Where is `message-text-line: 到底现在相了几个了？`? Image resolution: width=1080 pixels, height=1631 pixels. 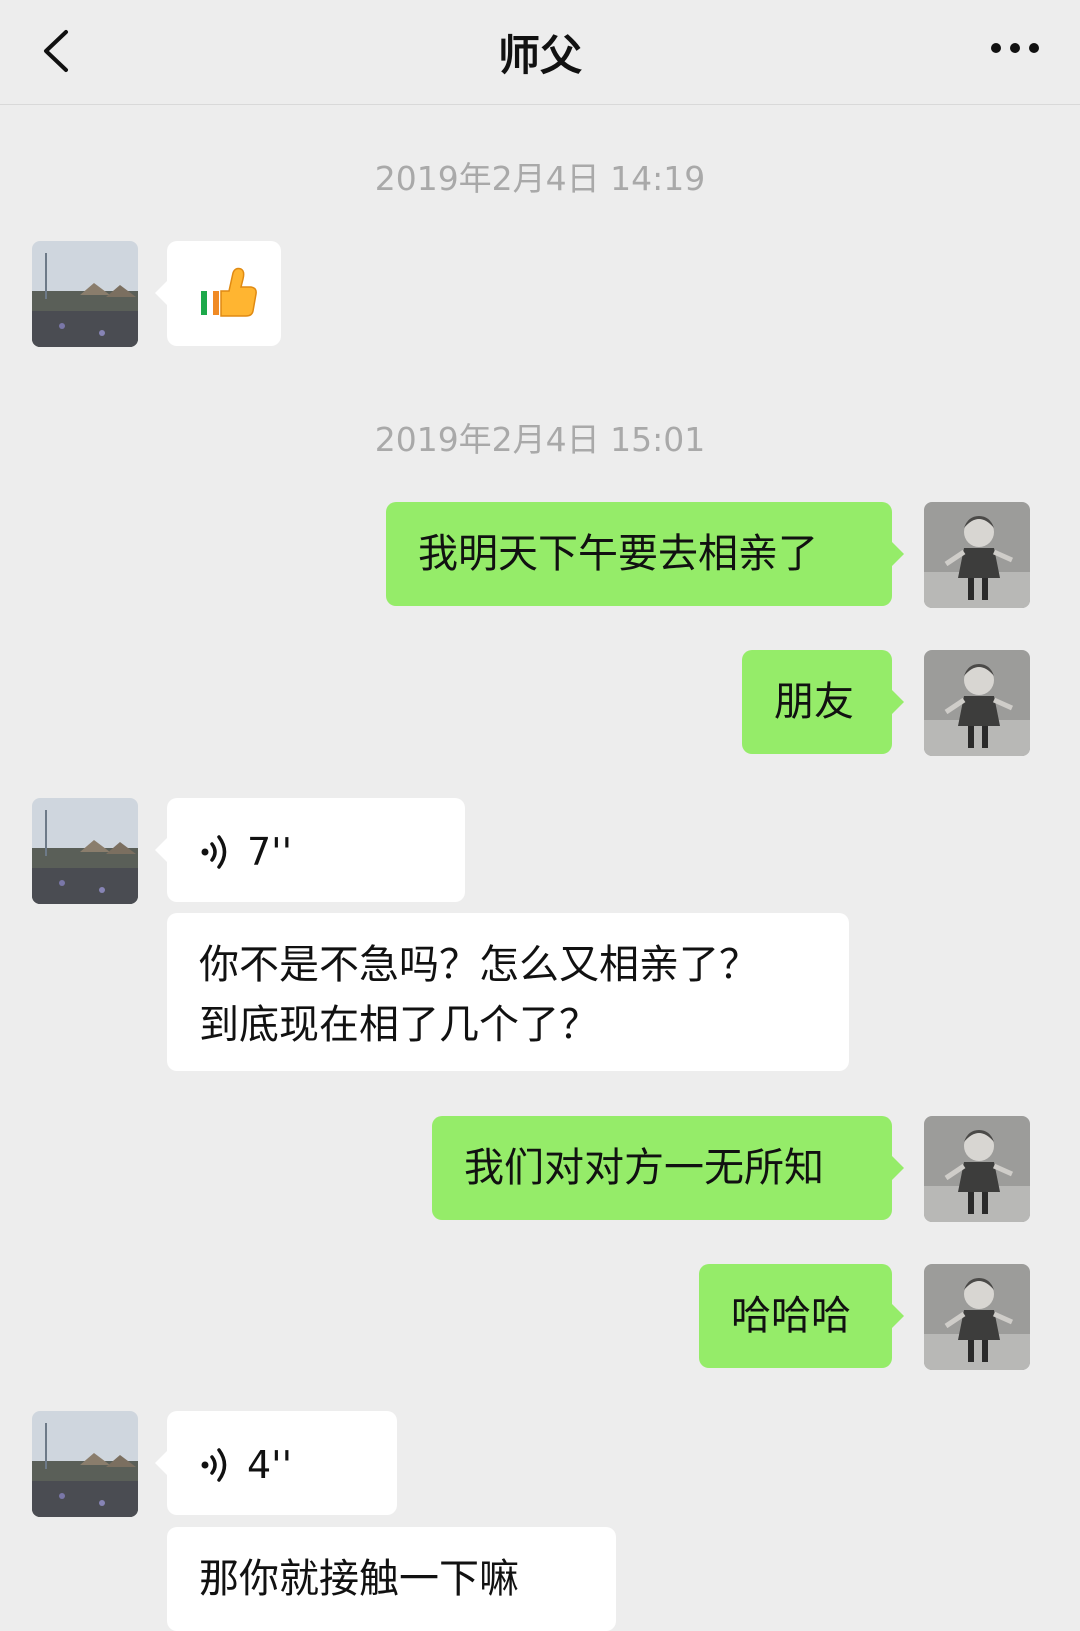 message-text-line: 到底现在相了几个了？ is located at coordinates (399, 1025).